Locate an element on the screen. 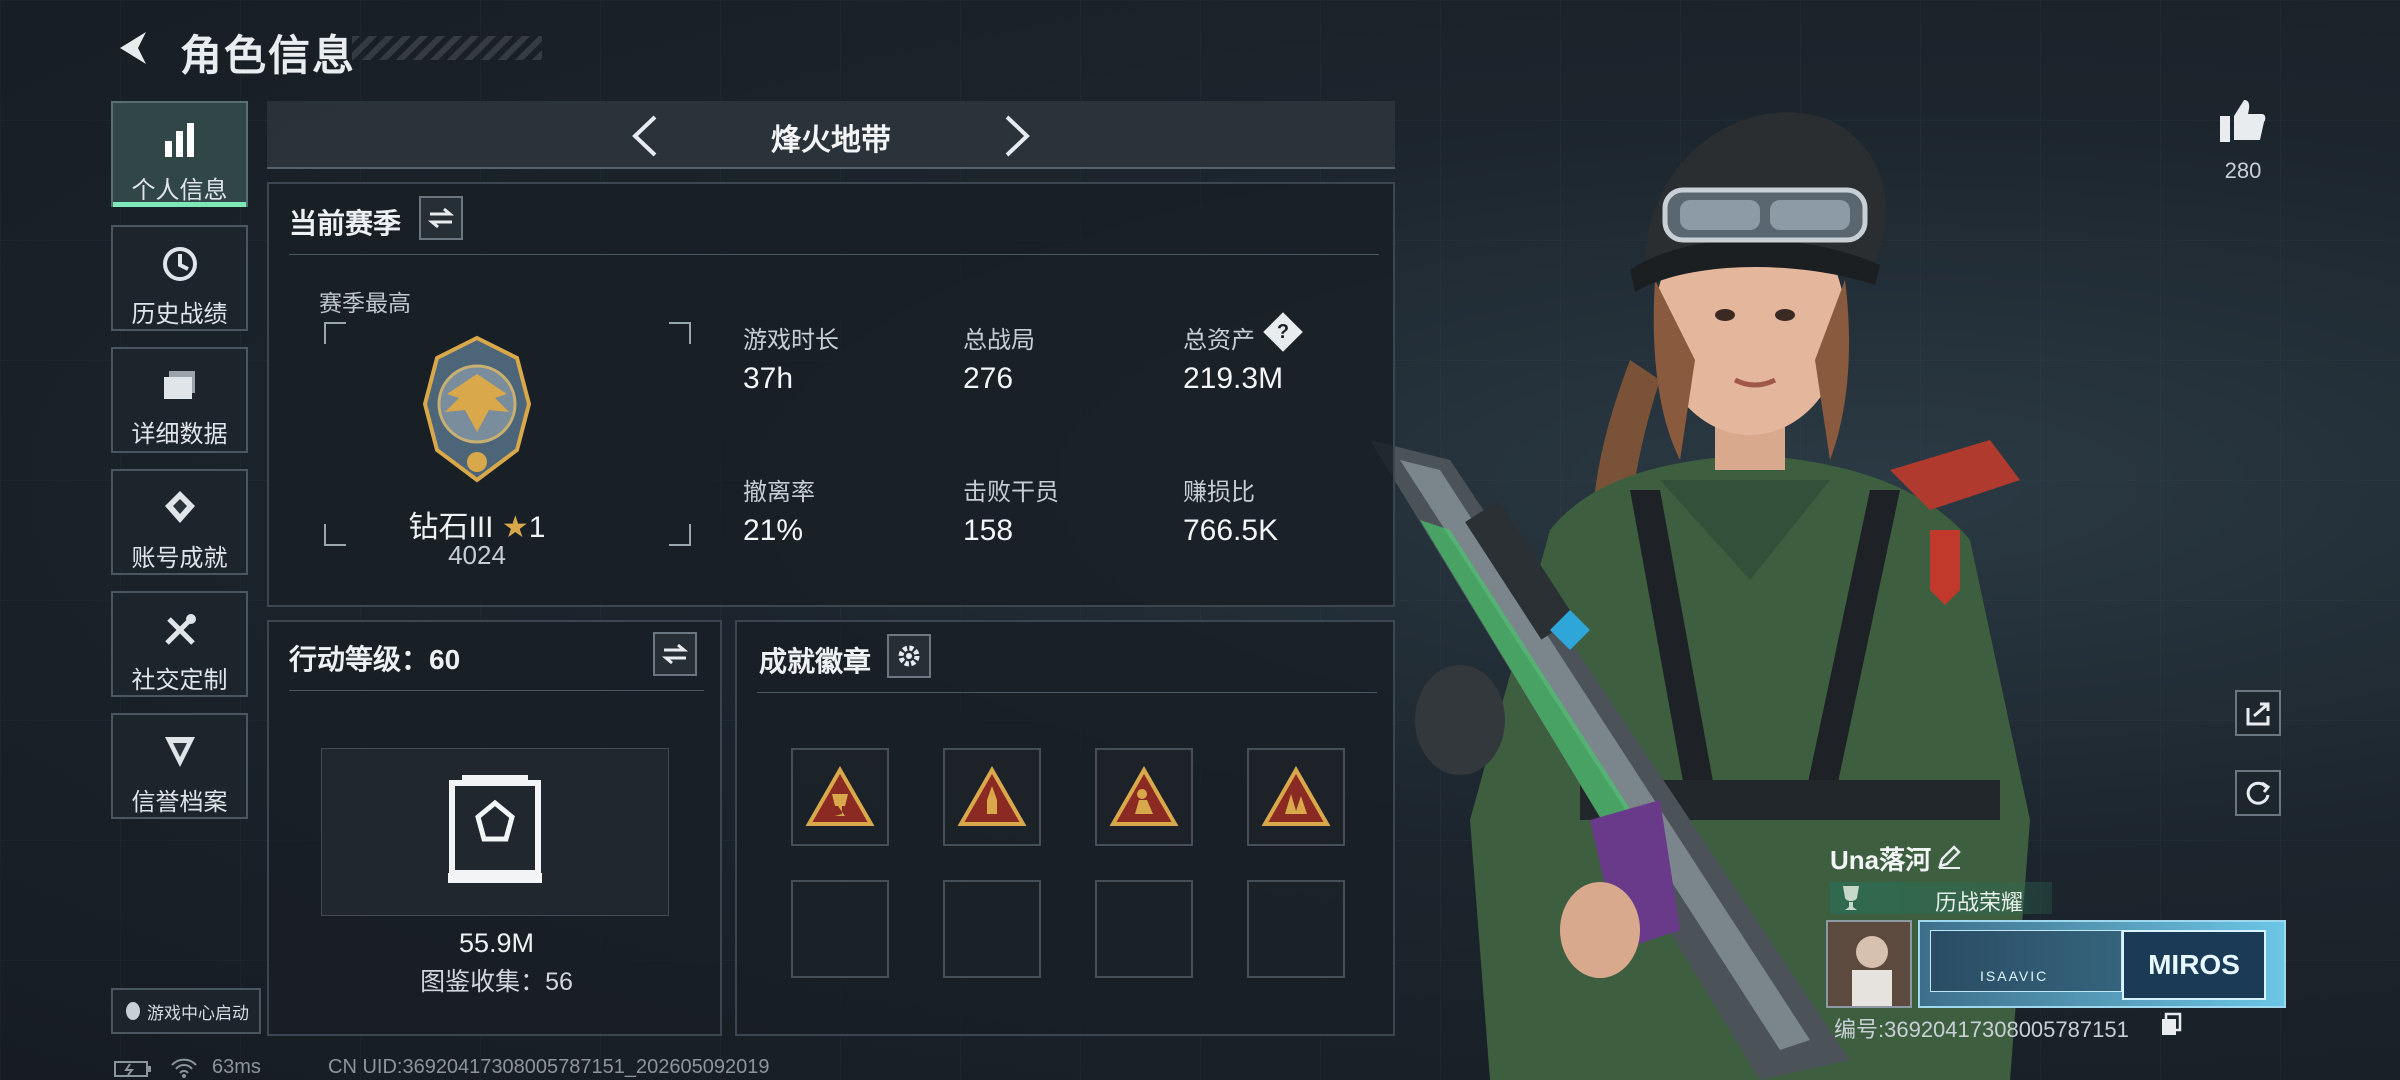 The height and width of the screenshot is (1080, 2400). stat-value: 158 is located at coordinates (988, 530).